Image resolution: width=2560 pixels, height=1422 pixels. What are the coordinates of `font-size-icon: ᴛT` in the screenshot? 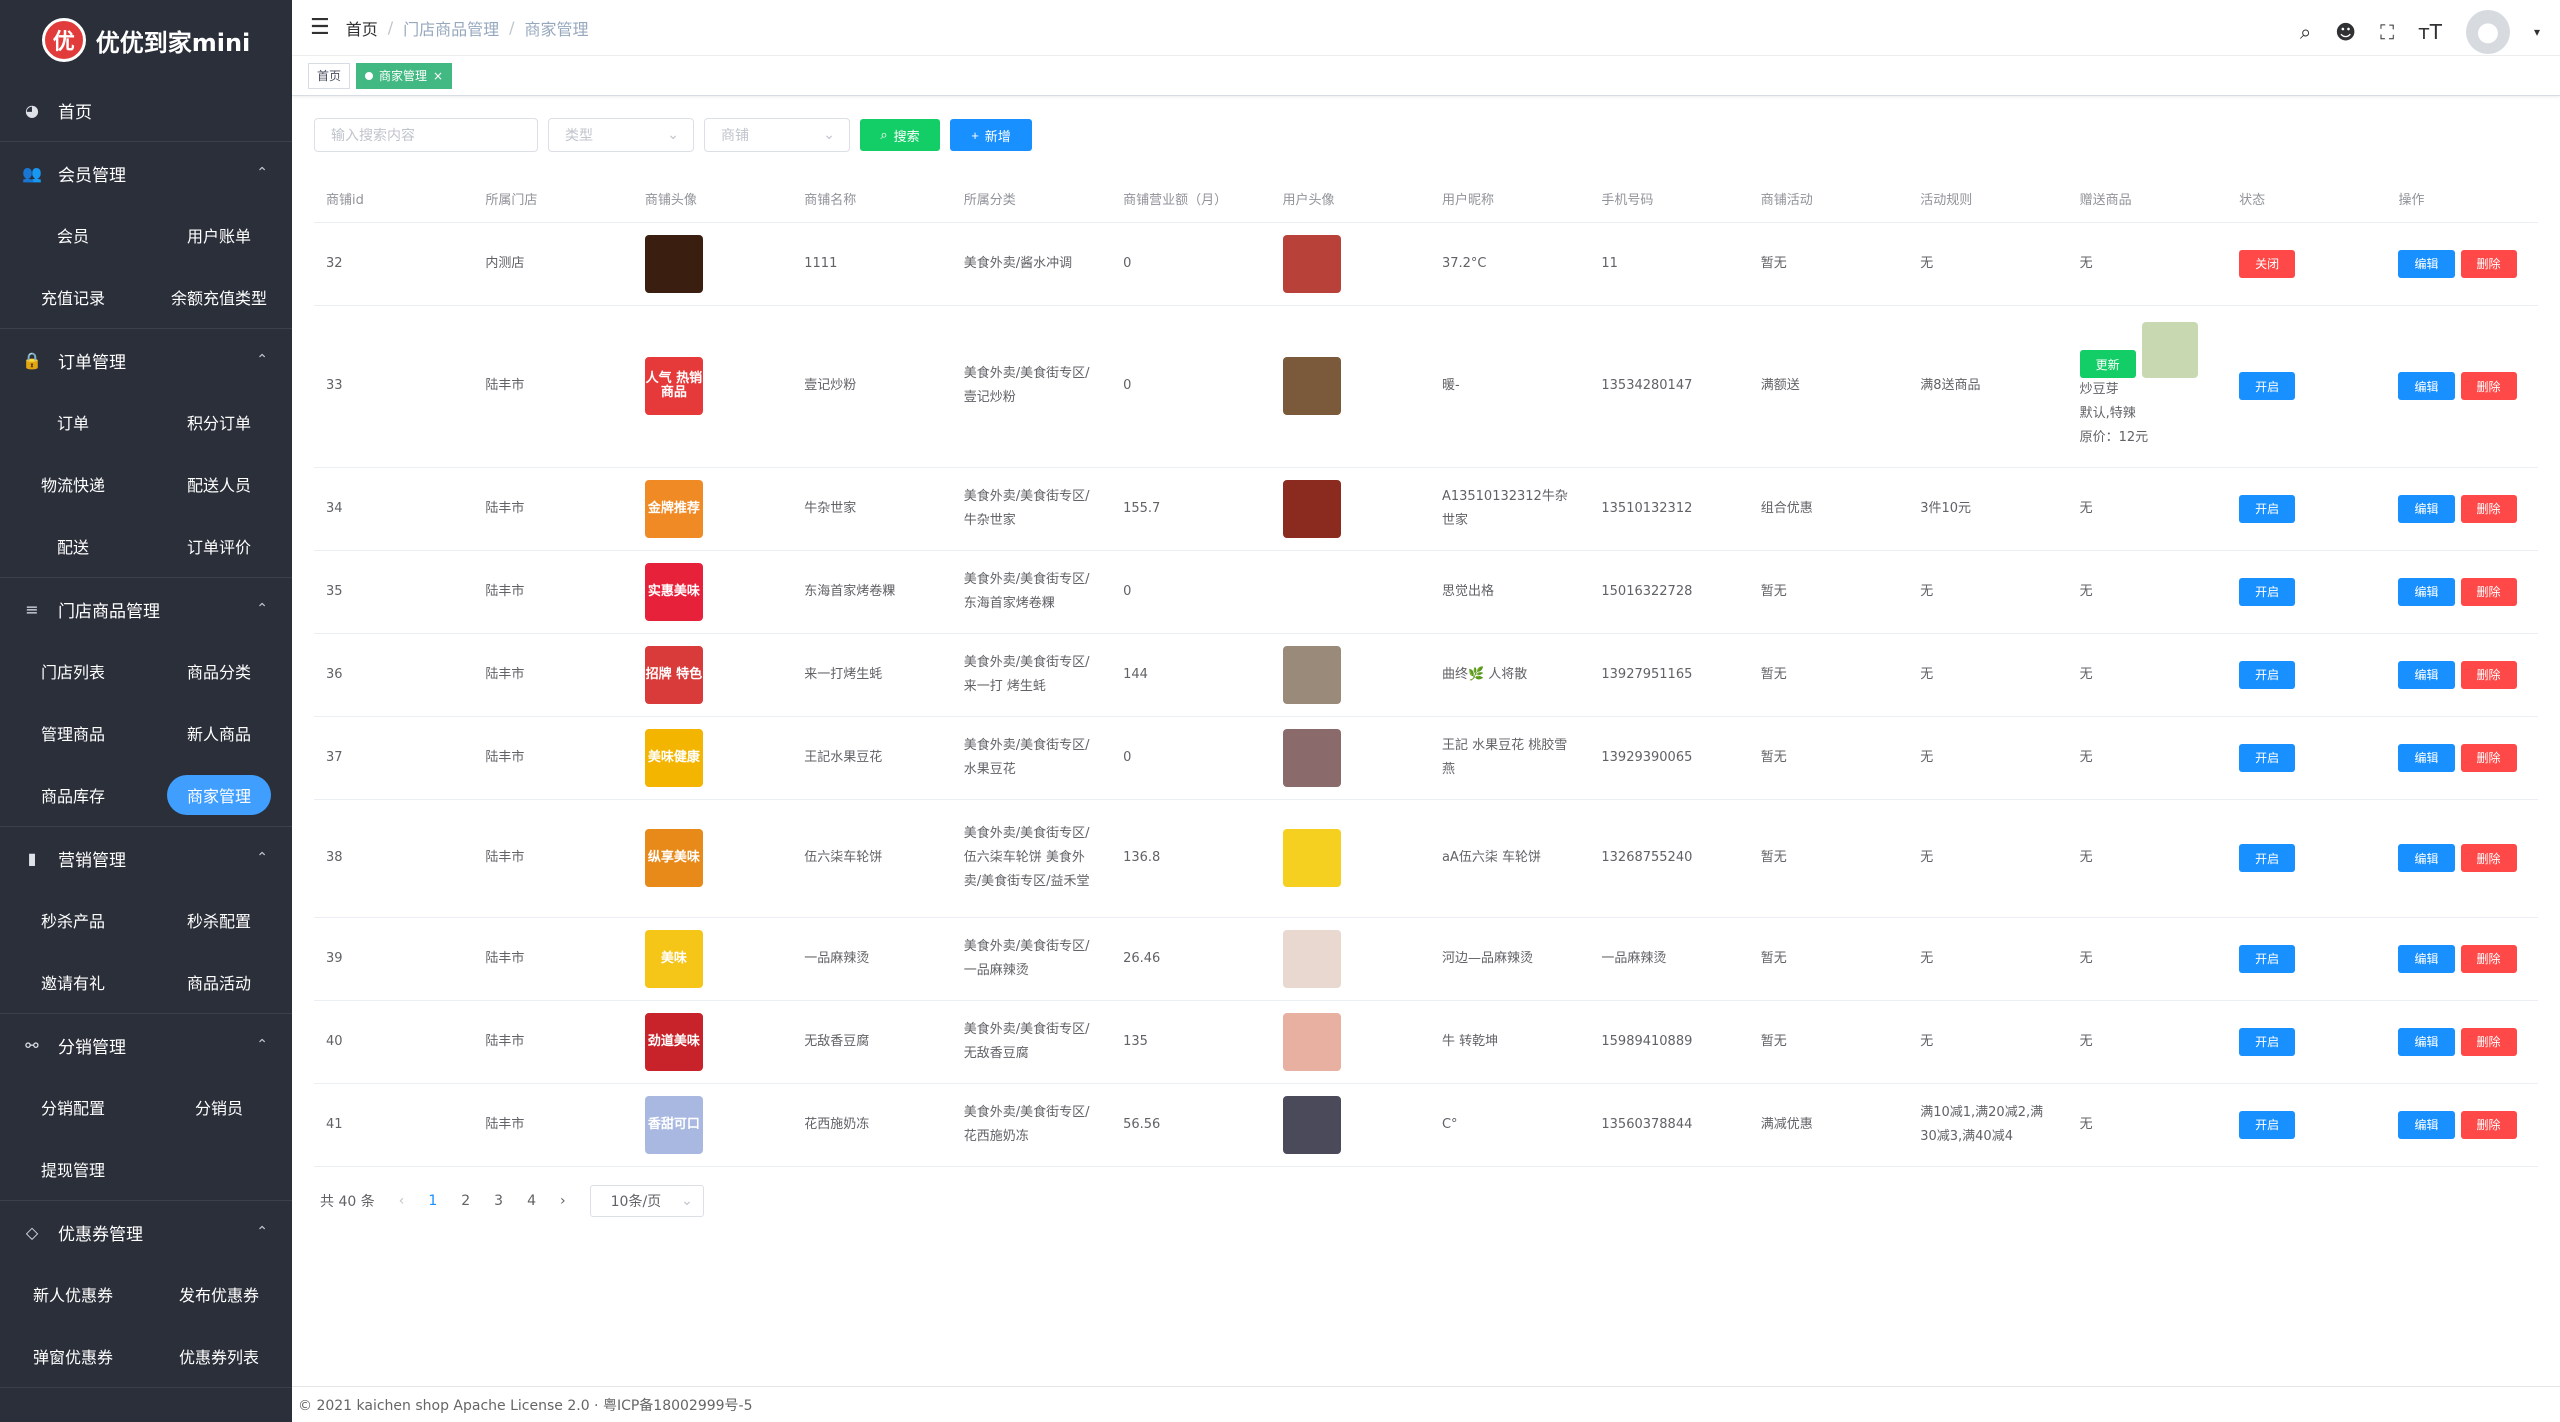 It's located at (2430, 32).